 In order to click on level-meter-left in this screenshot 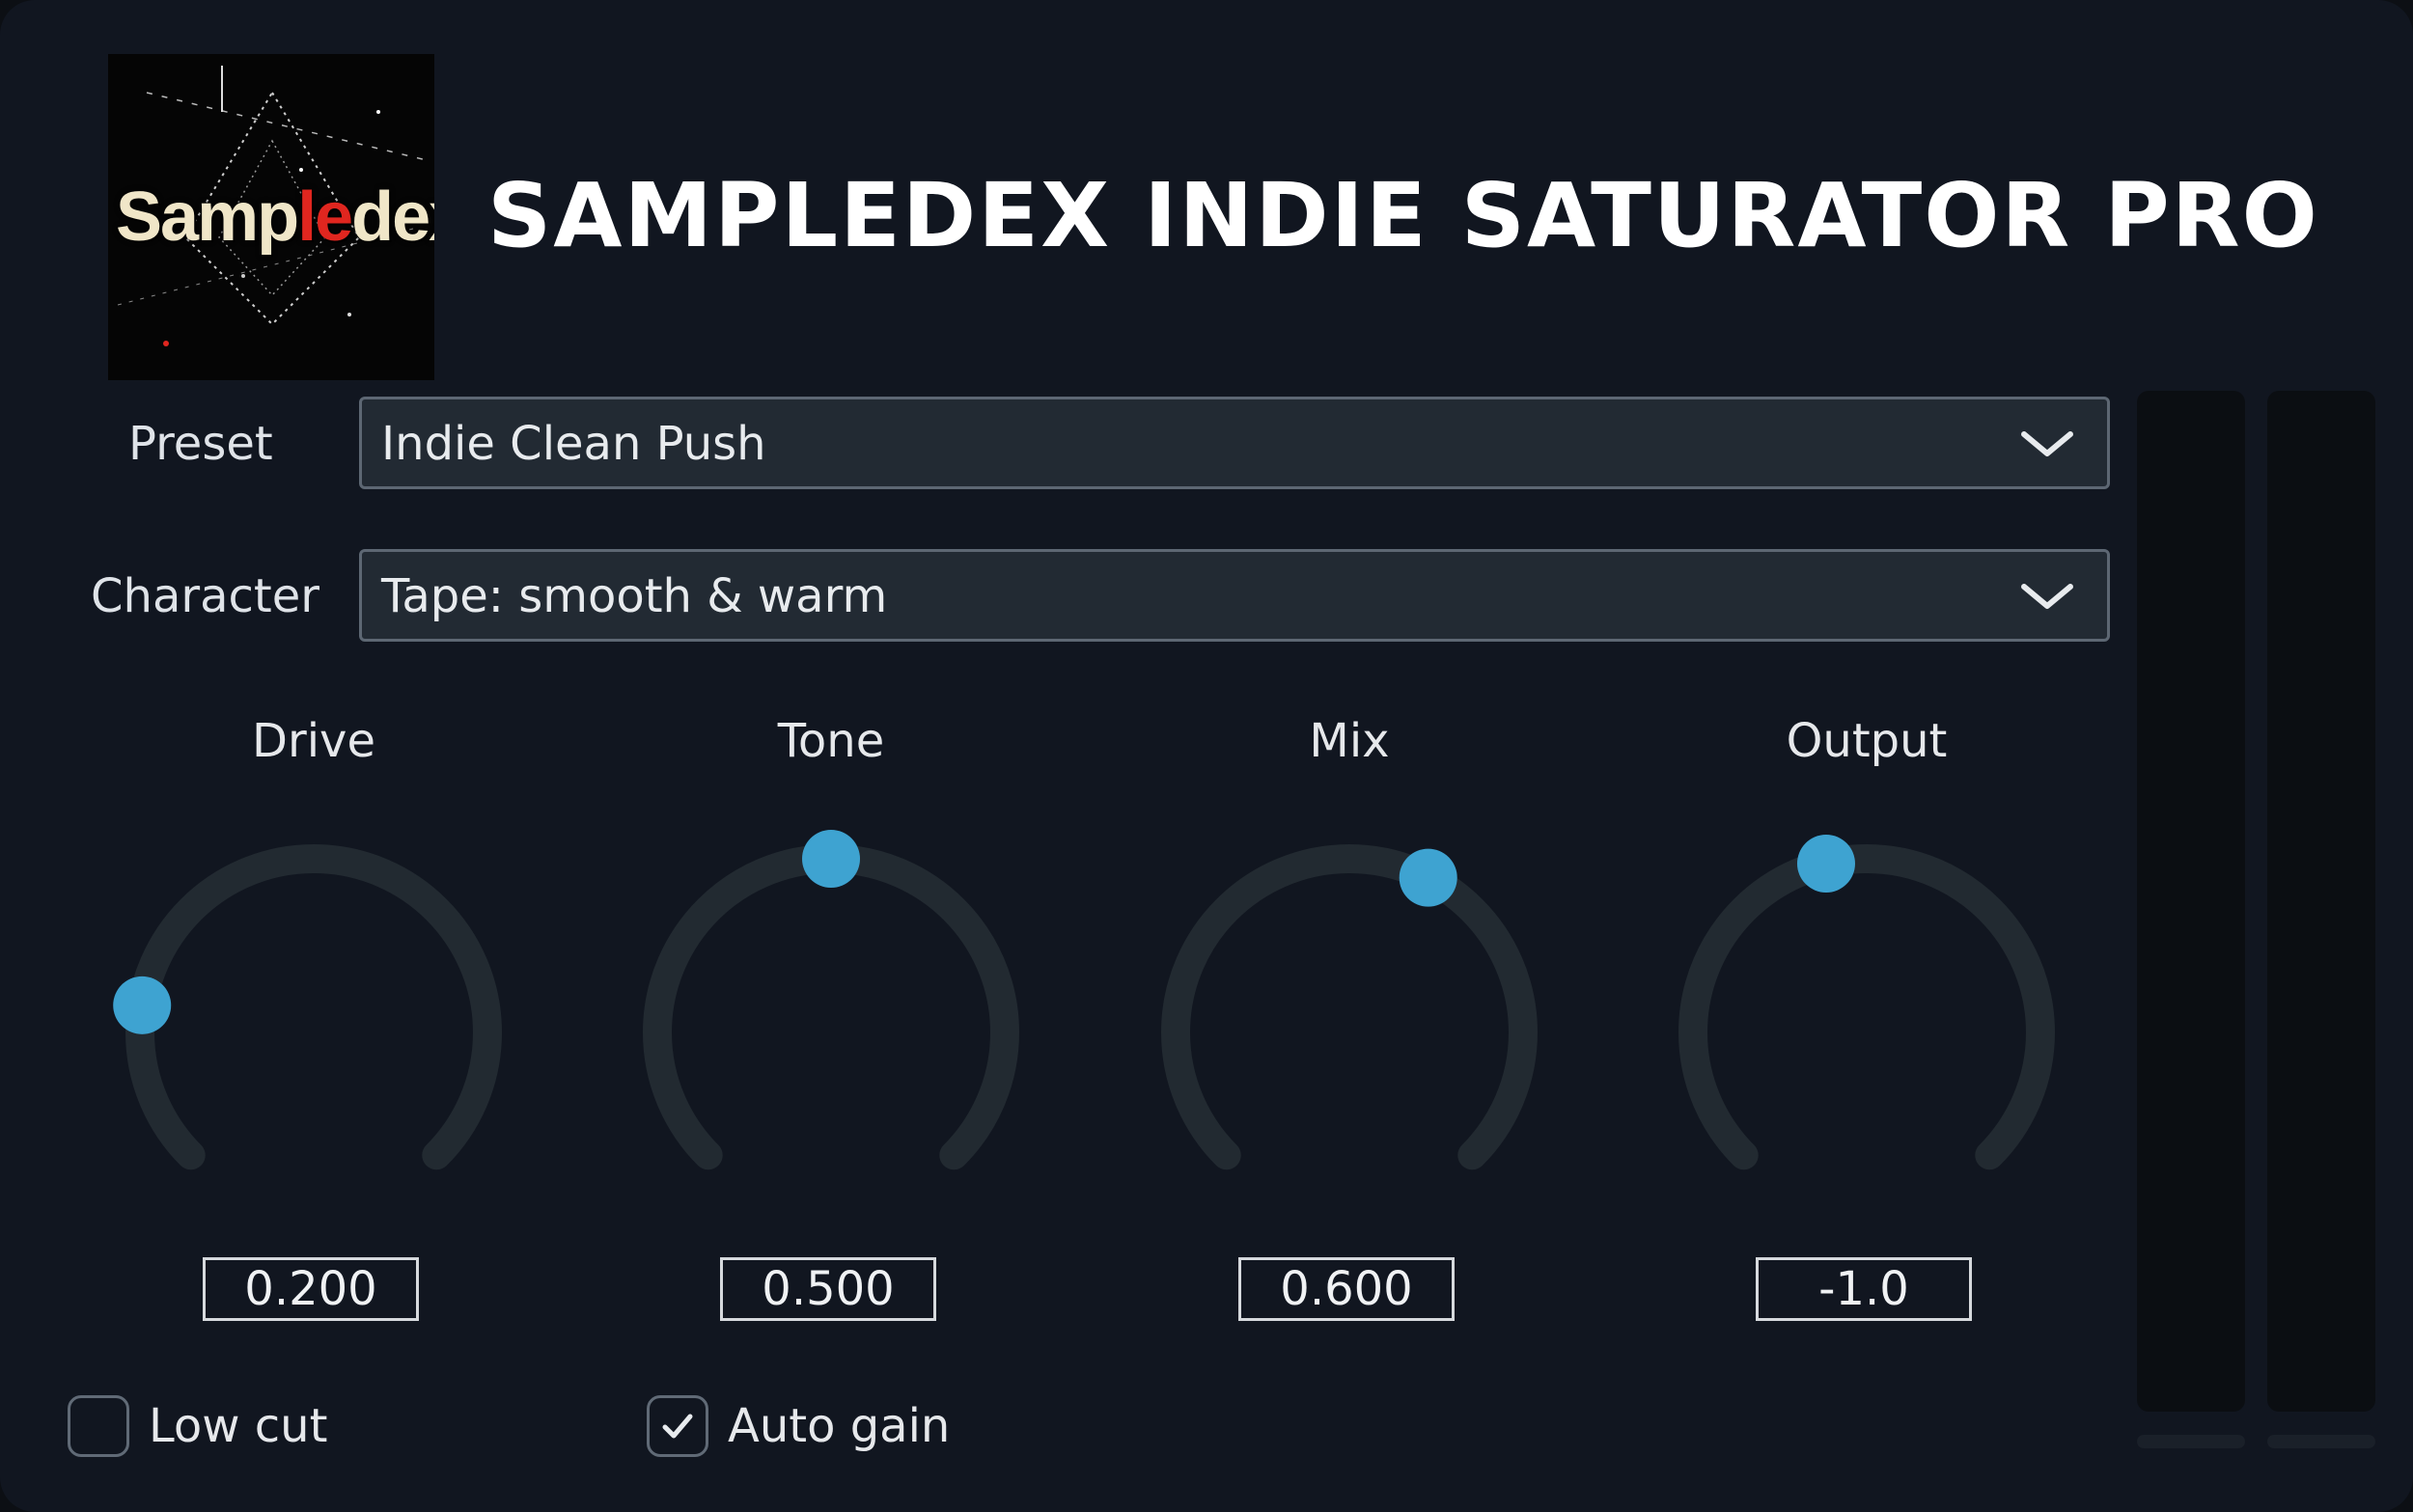, I will do `click(2191, 901)`.